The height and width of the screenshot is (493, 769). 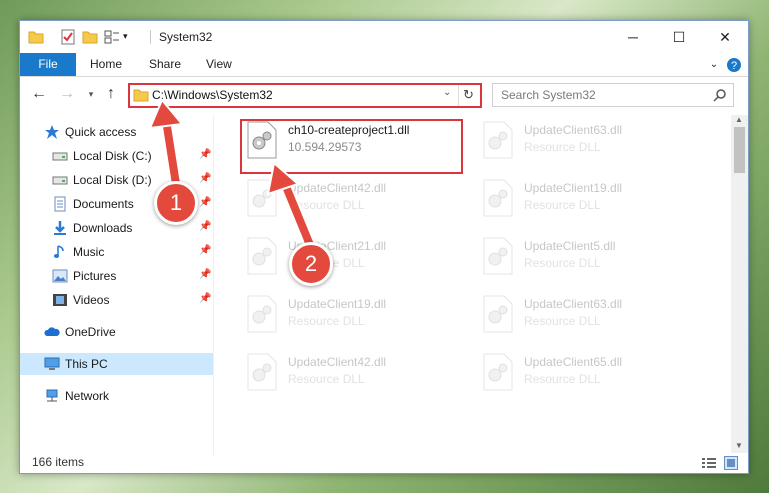 I want to click on arrow-to-dll-file, so click(x=291, y=204).